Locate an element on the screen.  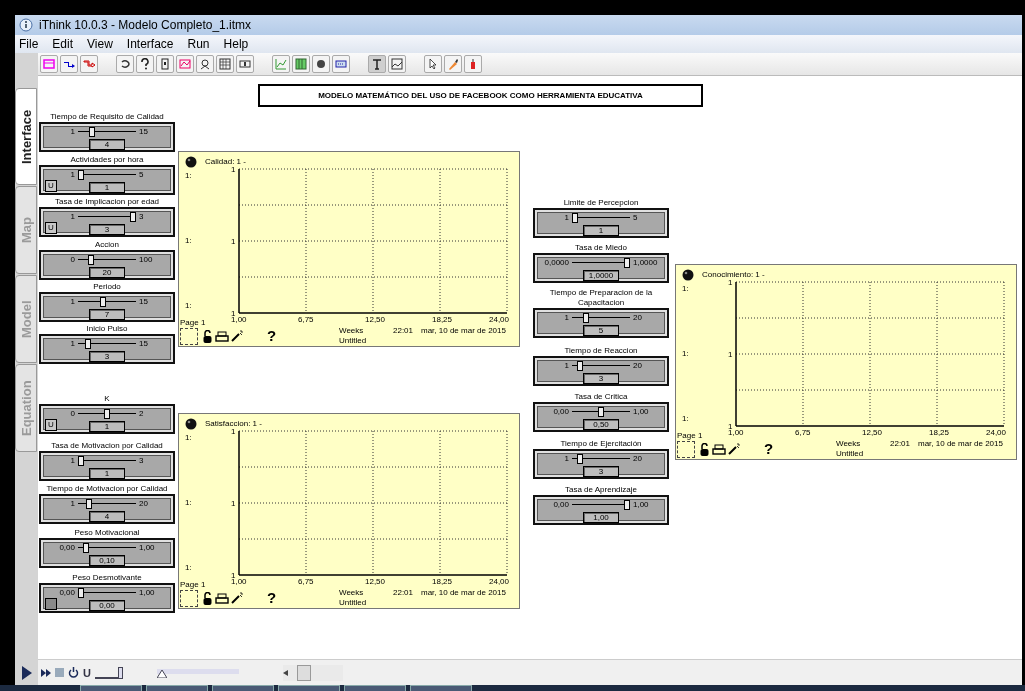
value-field: 5 is located at coordinates (601, 330).